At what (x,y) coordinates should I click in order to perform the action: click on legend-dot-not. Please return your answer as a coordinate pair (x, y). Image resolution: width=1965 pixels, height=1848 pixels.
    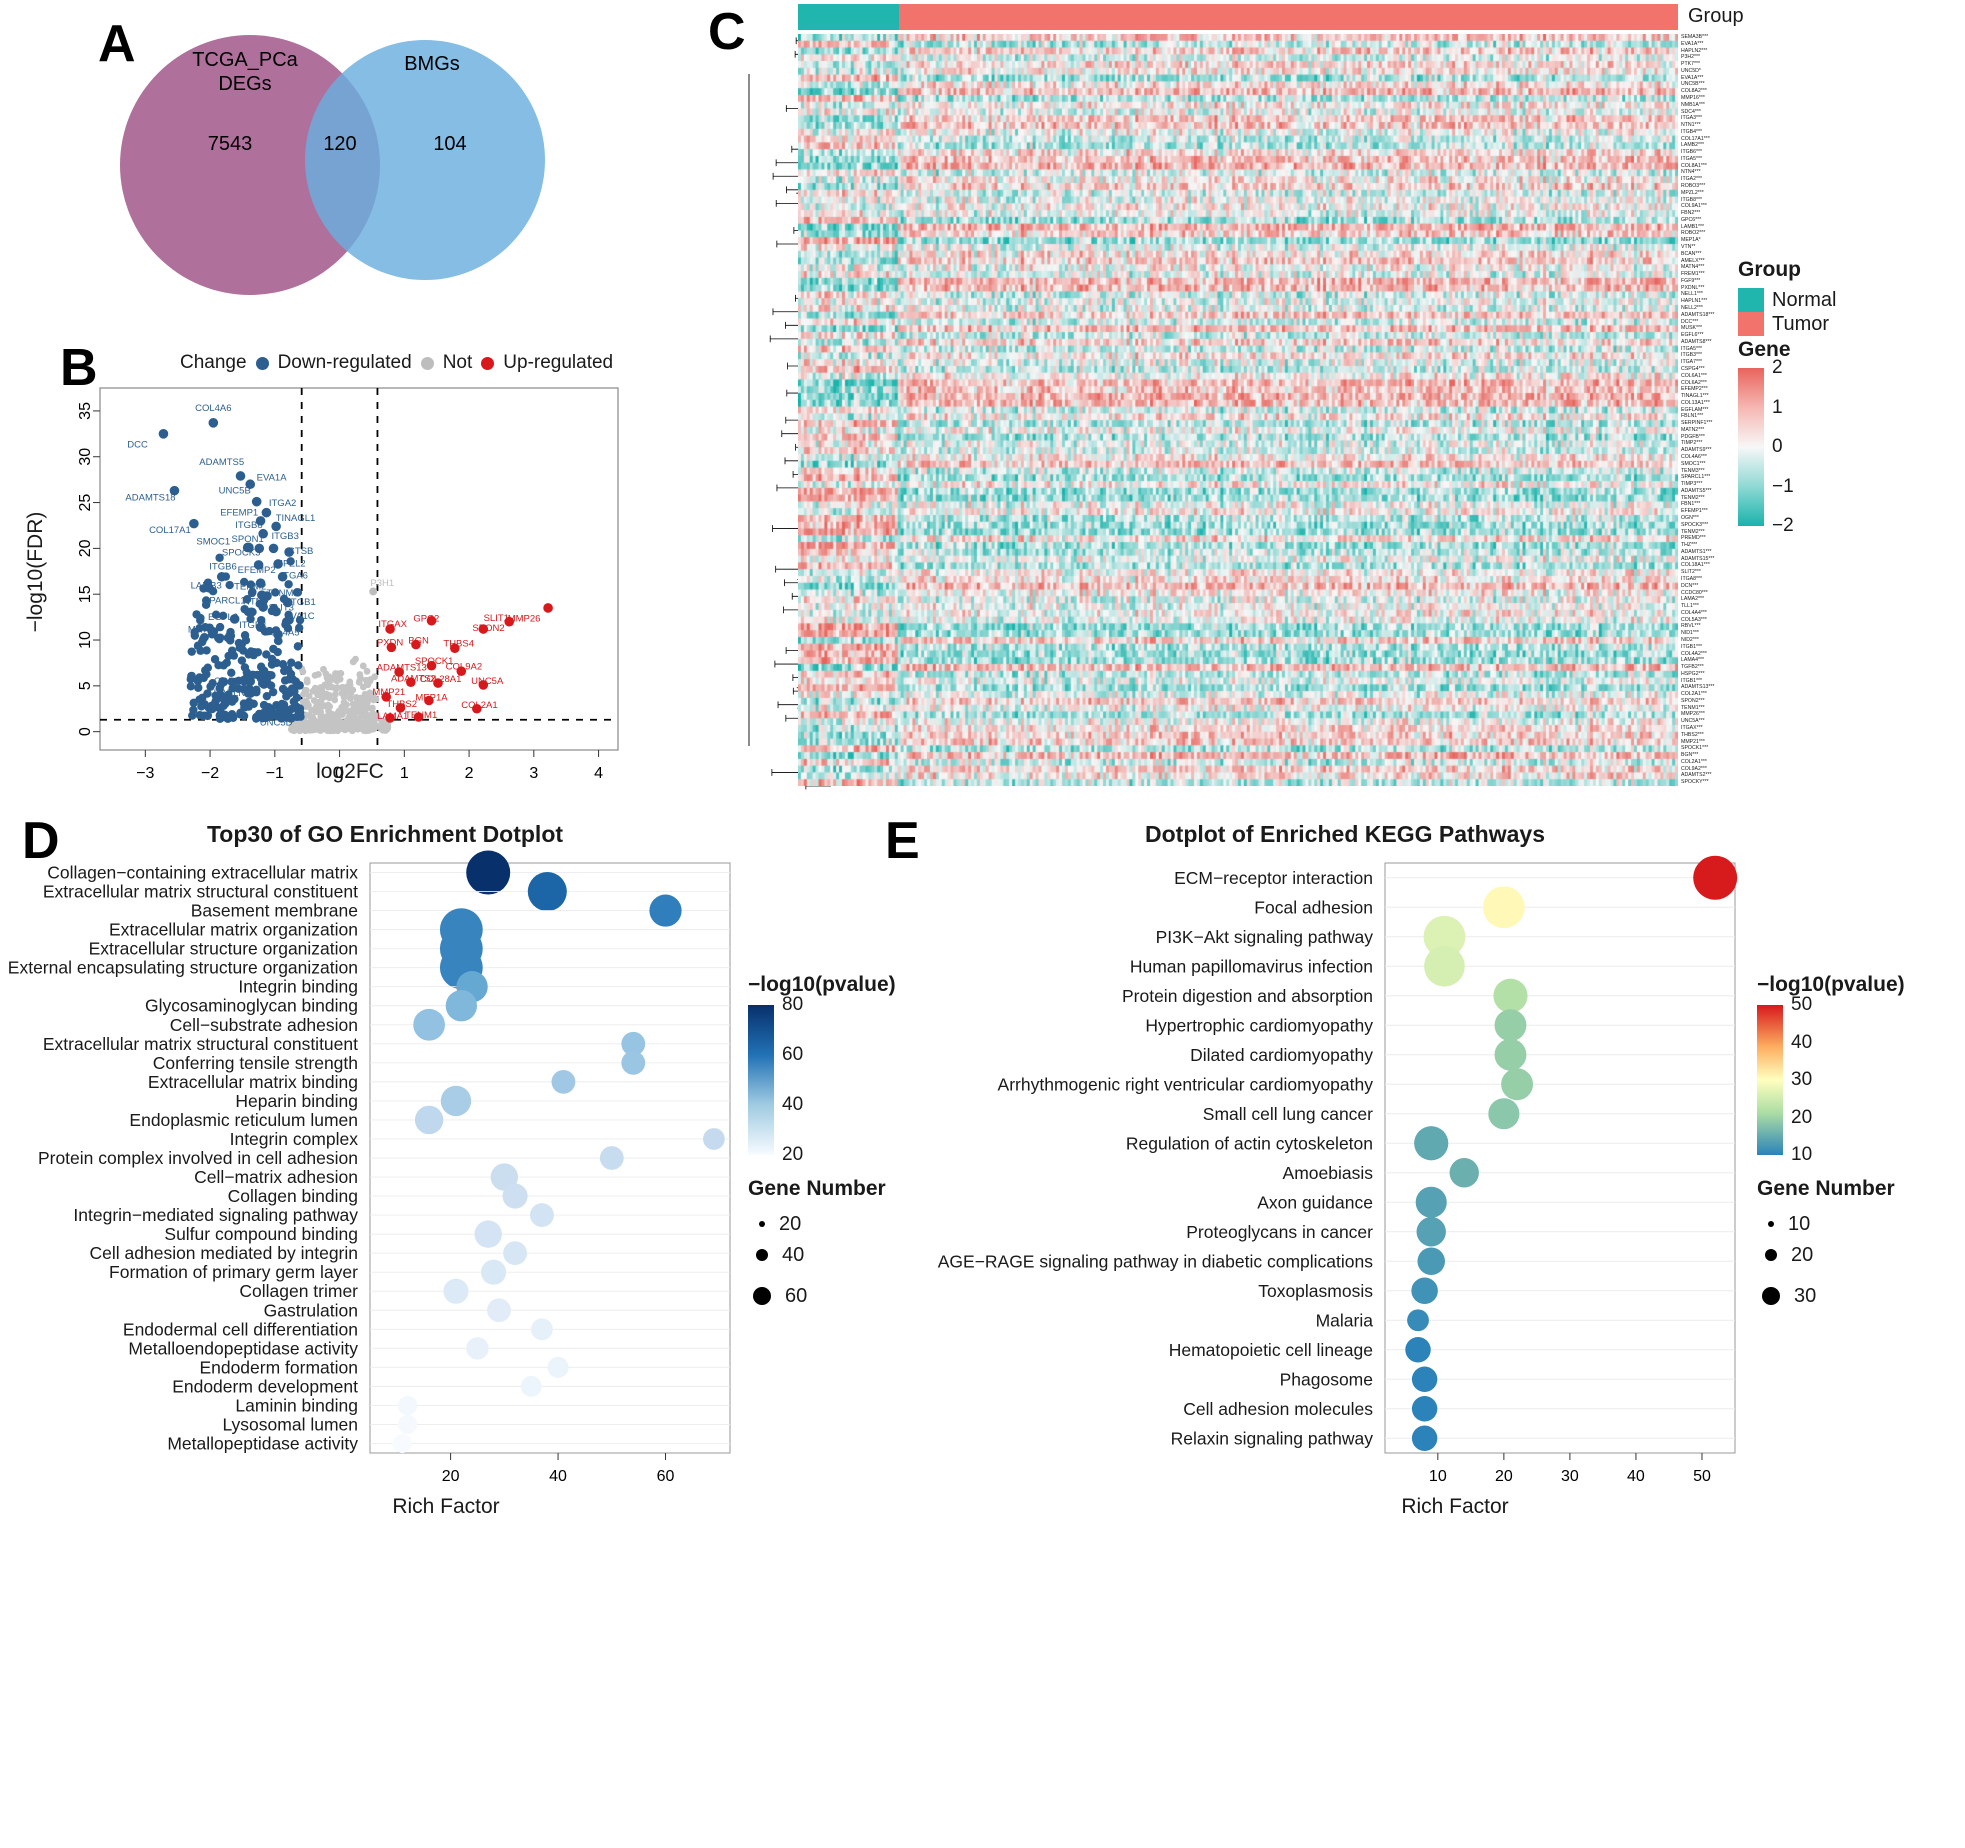
    Looking at the image, I should click on (427, 363).